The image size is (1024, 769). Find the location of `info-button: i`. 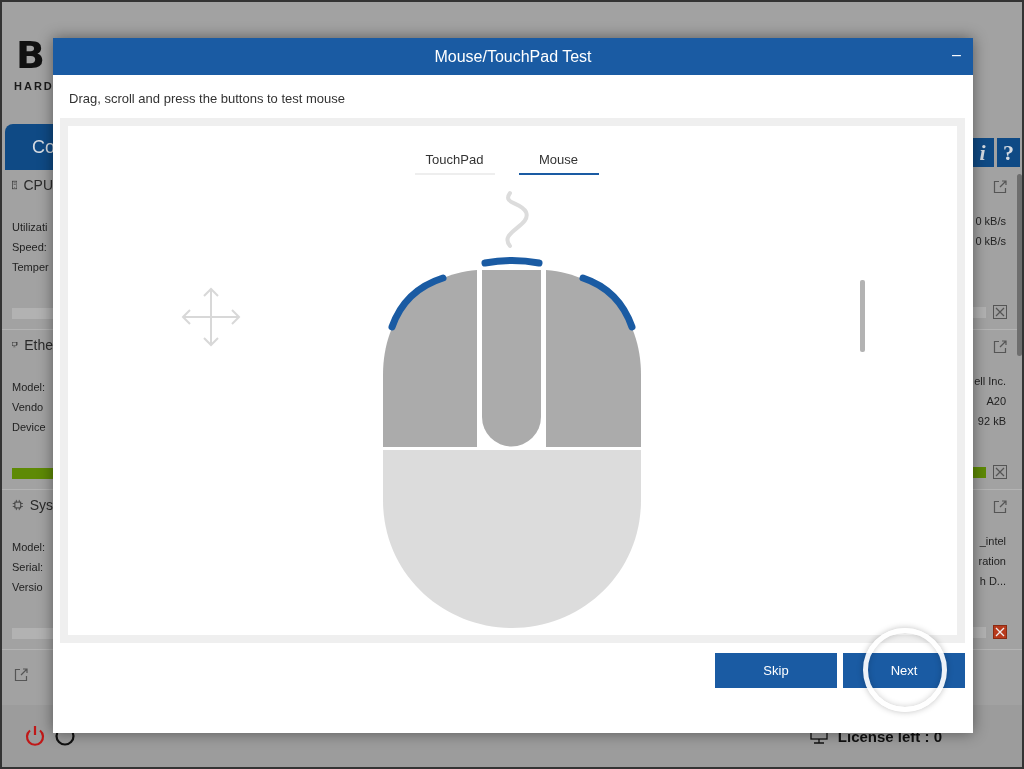

info-button: i is located at coordinates (982, 152).